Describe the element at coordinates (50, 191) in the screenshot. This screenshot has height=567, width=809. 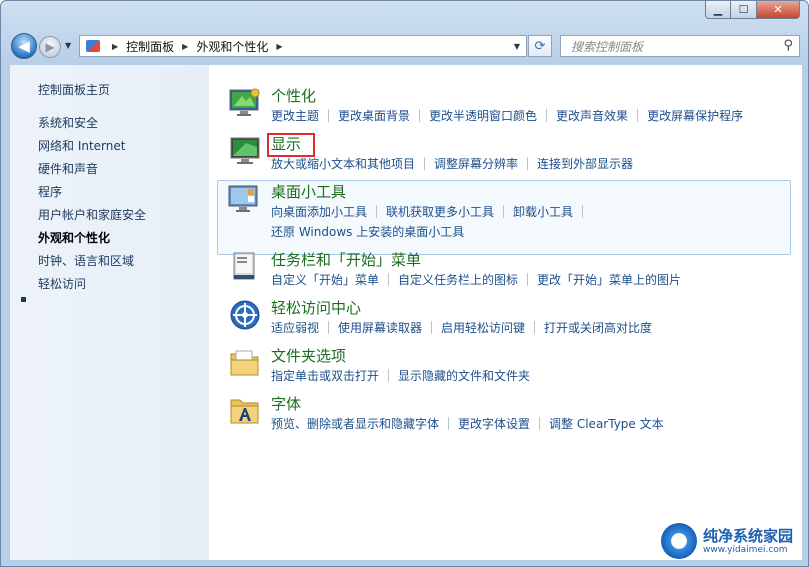
I see `sidebar-item-programs: 程序` at that location.